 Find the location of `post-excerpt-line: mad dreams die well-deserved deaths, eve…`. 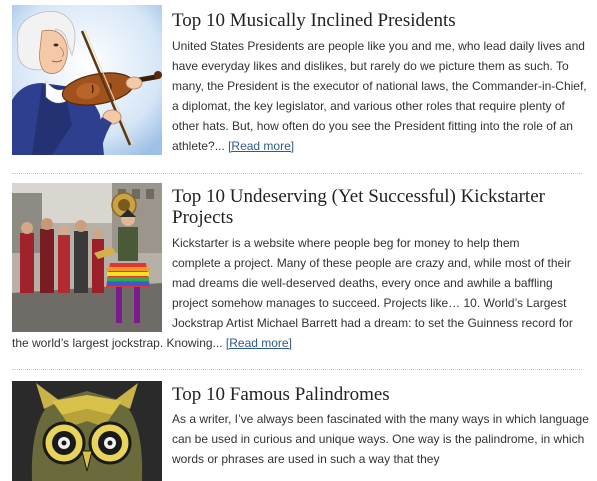

post-excerpt-line: mad dreams die well-deserved deaths, eve… is located at coordinates (362, 283).